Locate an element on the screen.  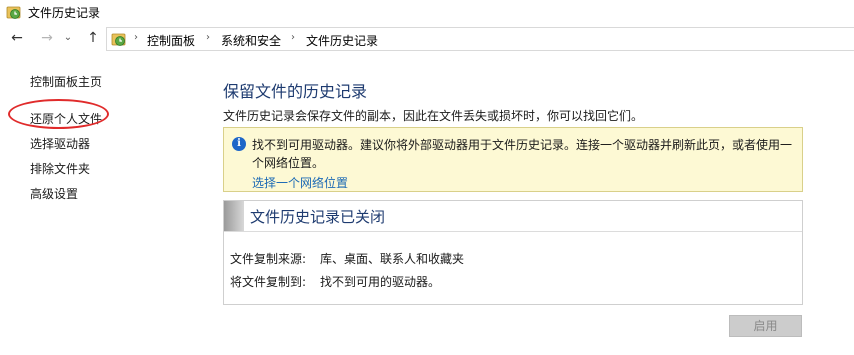
back-arrow-icon: ← is located at coordinates (17, 38).